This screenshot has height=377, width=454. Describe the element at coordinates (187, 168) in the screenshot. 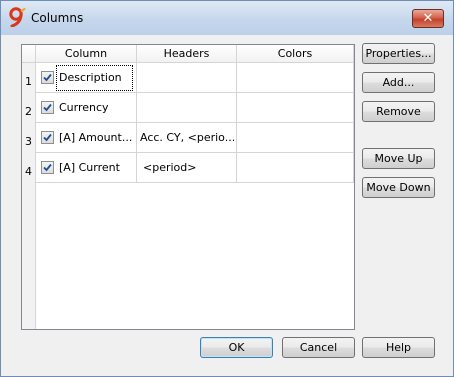

I see `table-row-cell-headers: <period>` at that location.